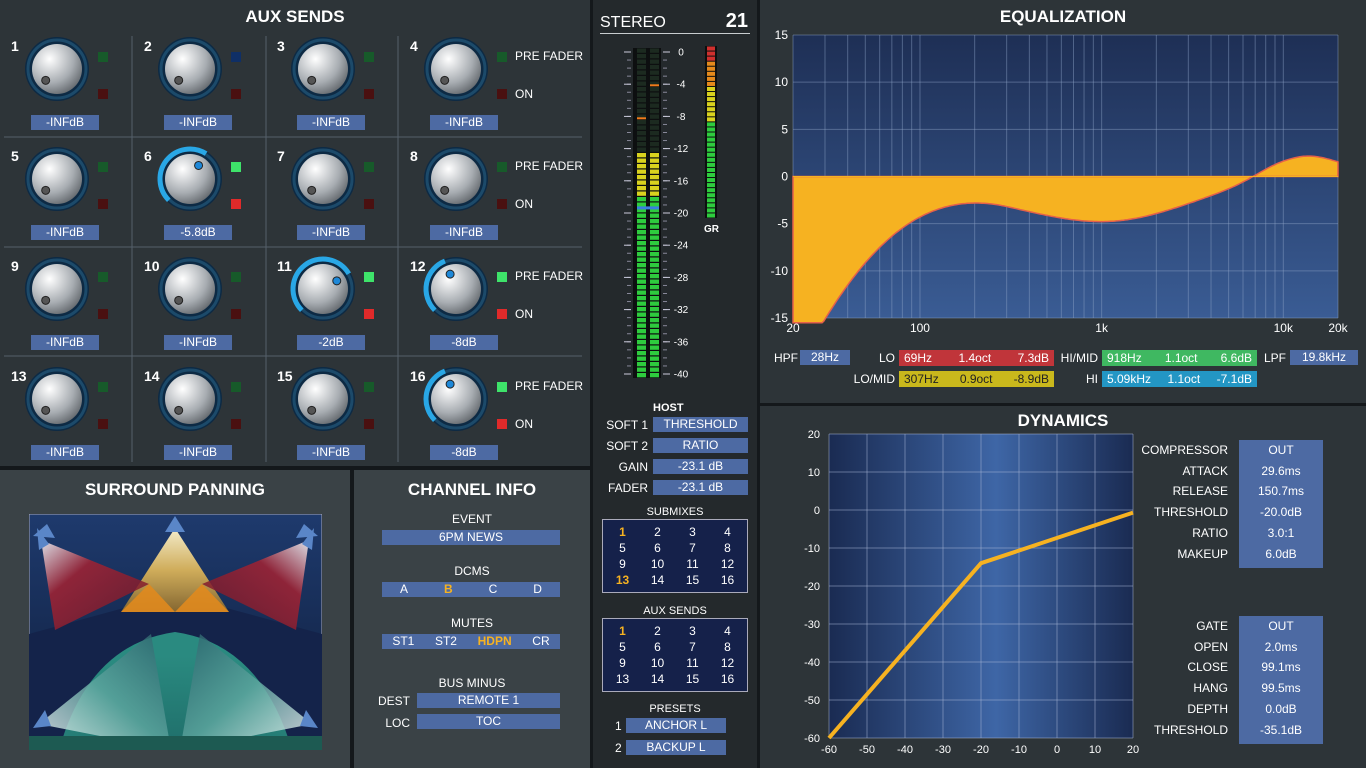  I want to click on lpf-value: 19.8kHz, so click(1324, 357).